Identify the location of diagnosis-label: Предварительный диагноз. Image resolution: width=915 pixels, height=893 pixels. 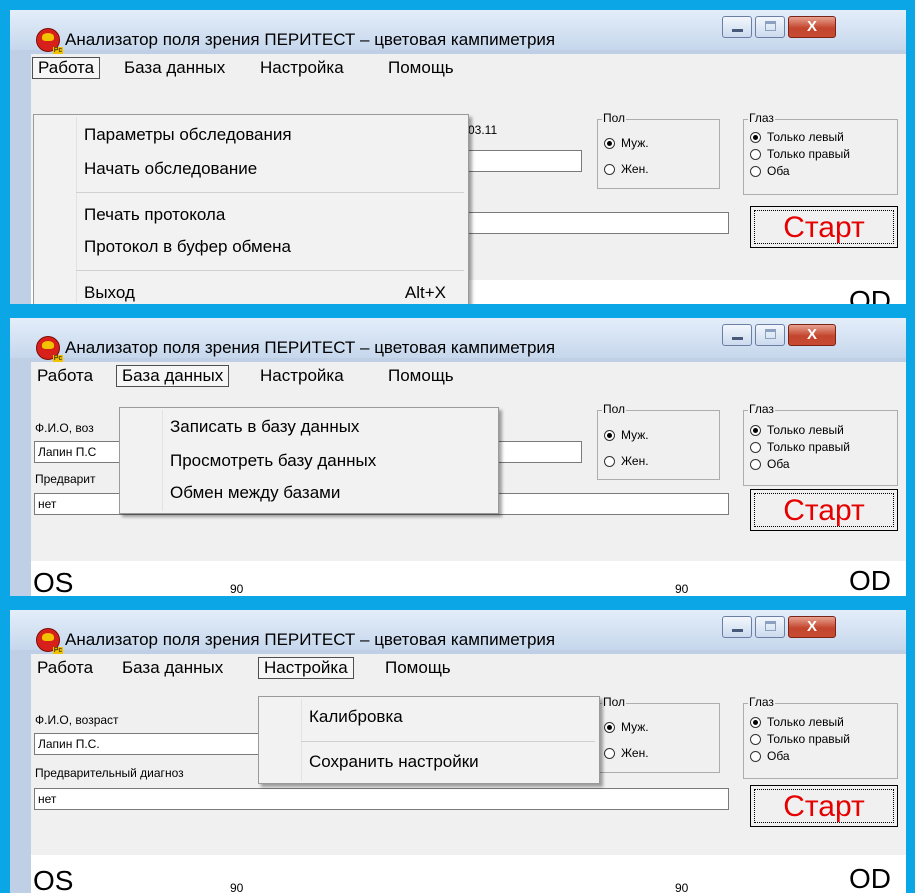
(109, 773).